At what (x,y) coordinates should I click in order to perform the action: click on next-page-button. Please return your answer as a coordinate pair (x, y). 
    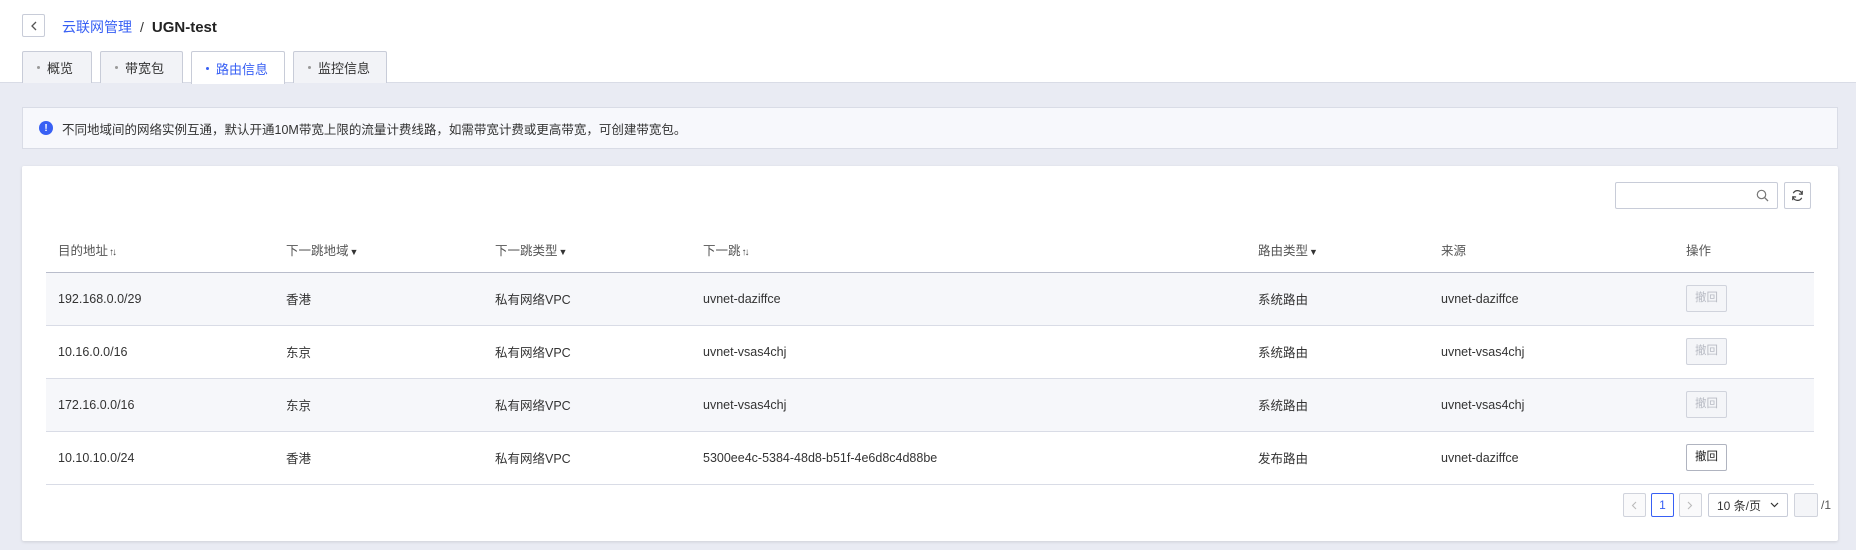
    Looking at the image, I should click on (1690, 505).